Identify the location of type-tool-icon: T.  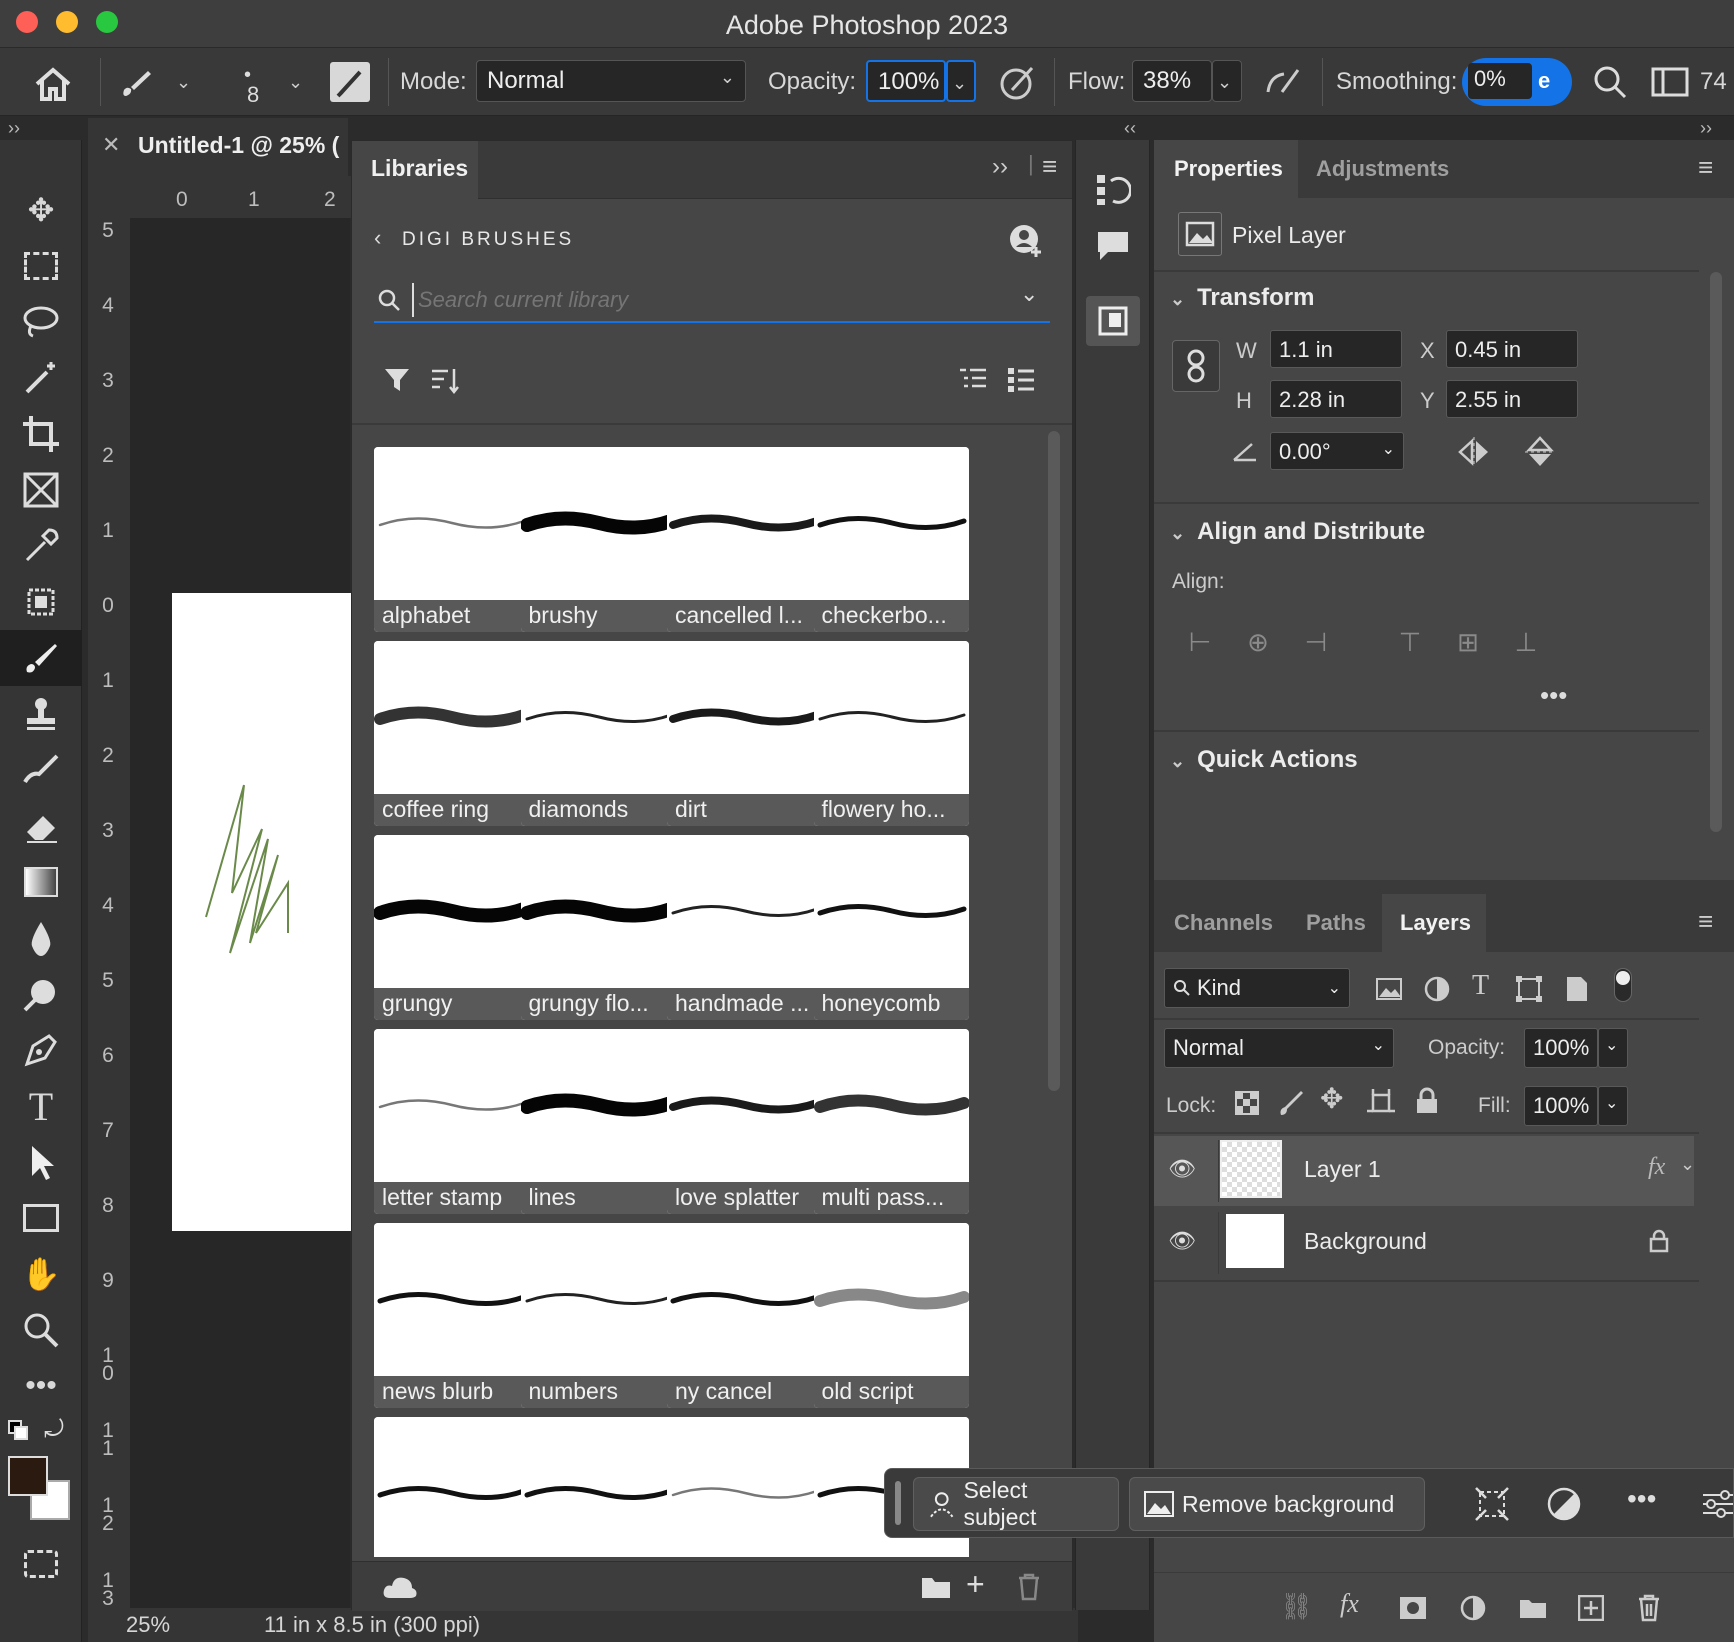
(41, 1106).